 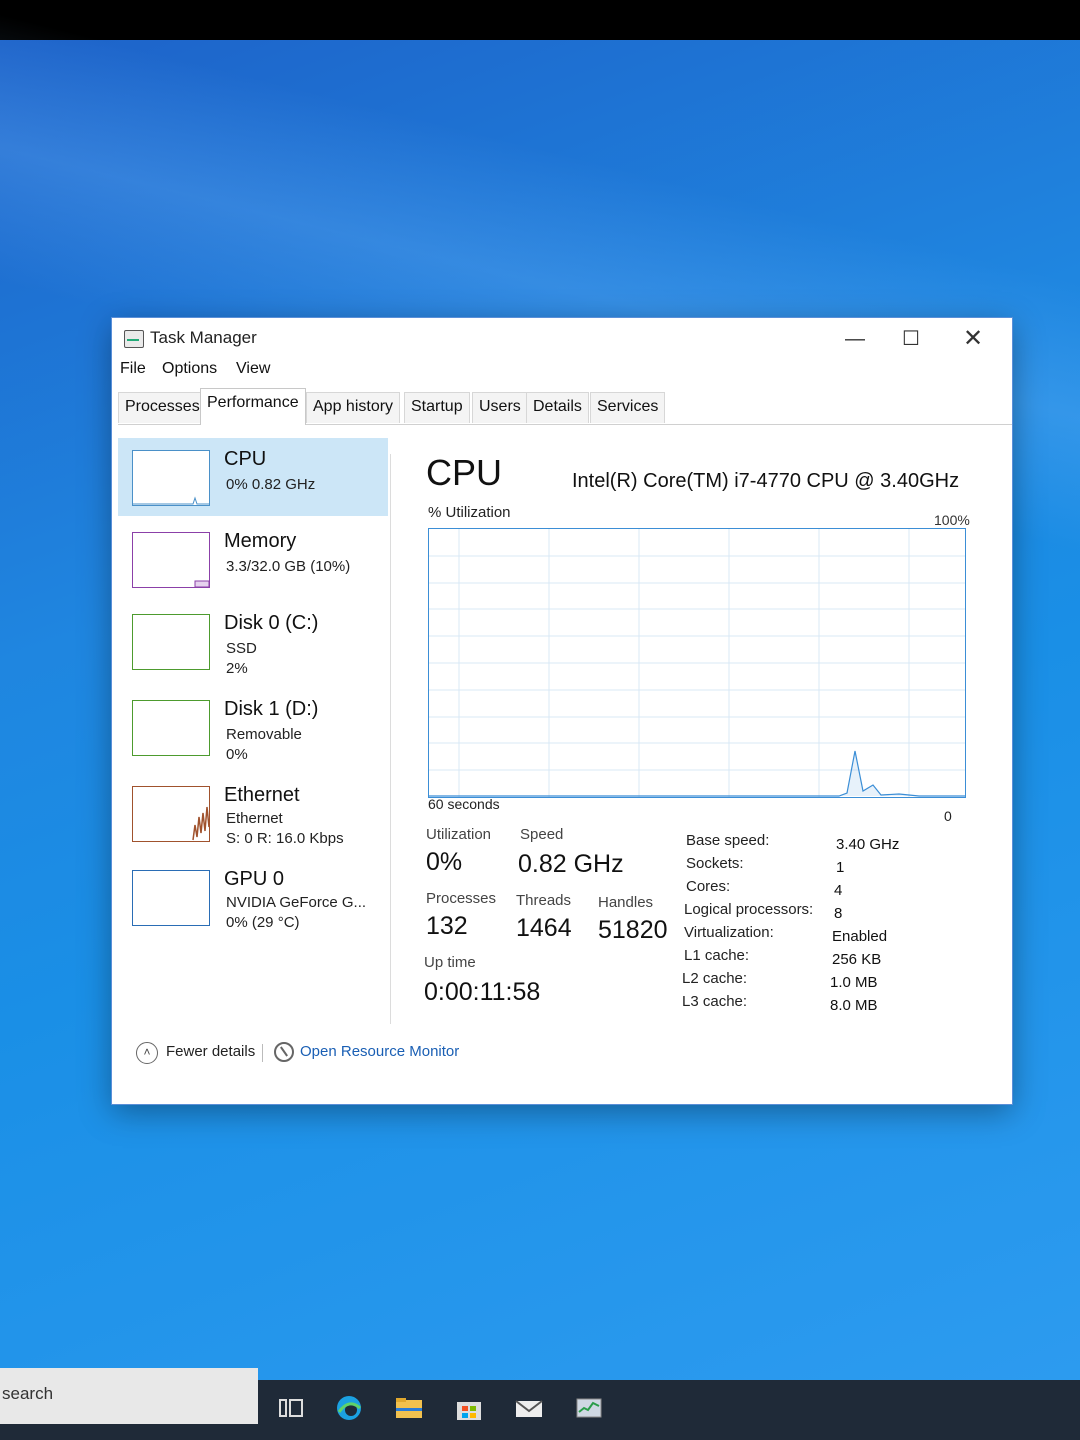 I want to click on threads-label: Threads, so click(x=544, y=900).